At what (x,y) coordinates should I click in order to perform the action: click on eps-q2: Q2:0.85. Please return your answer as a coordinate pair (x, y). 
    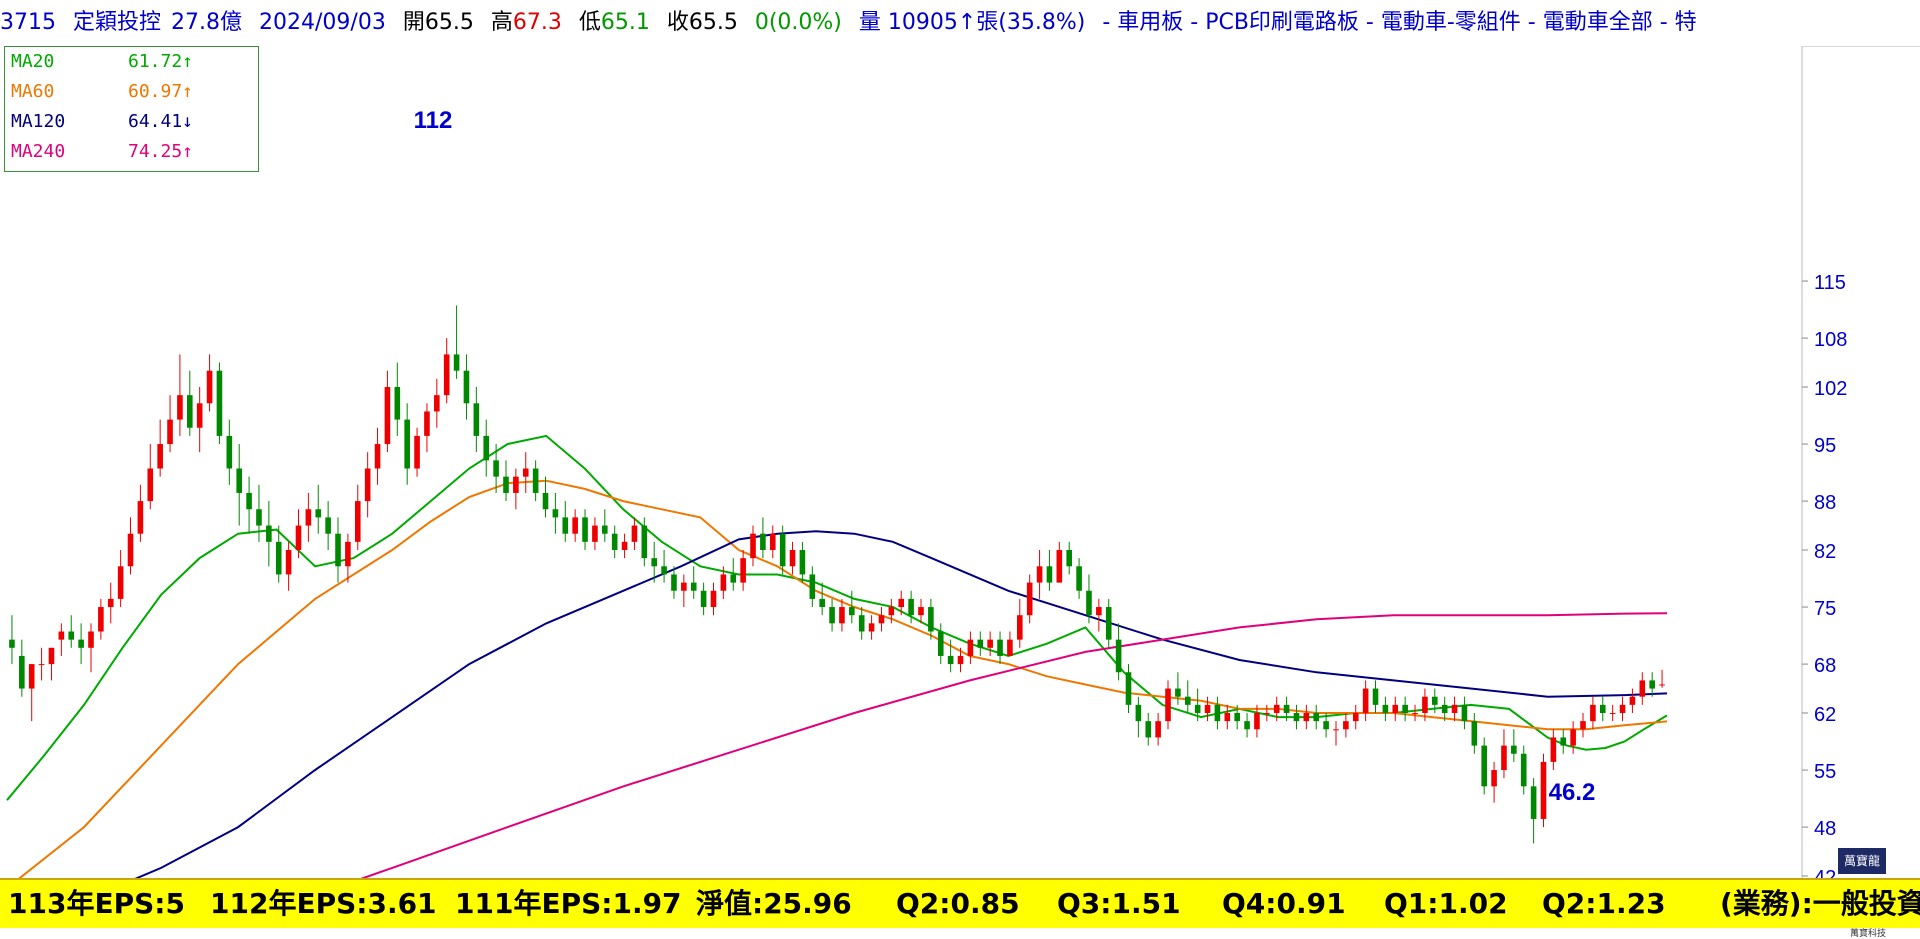
    Looking at the image, I should click on (958, 903).